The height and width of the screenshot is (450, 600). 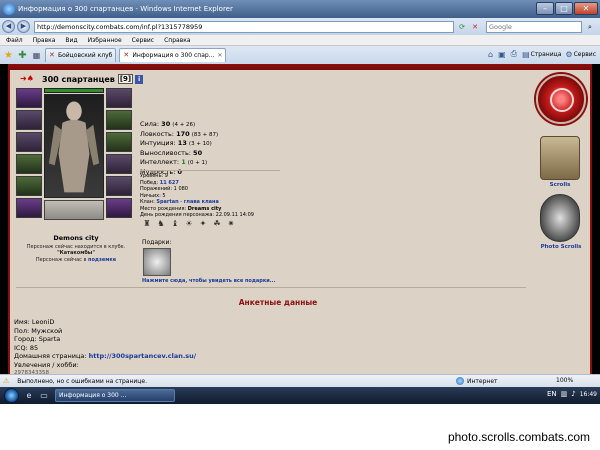 What do you see at coordinates (29, 208) in the screenshot?
I see `equip-slot-boots` at bounding box center [29, 208].